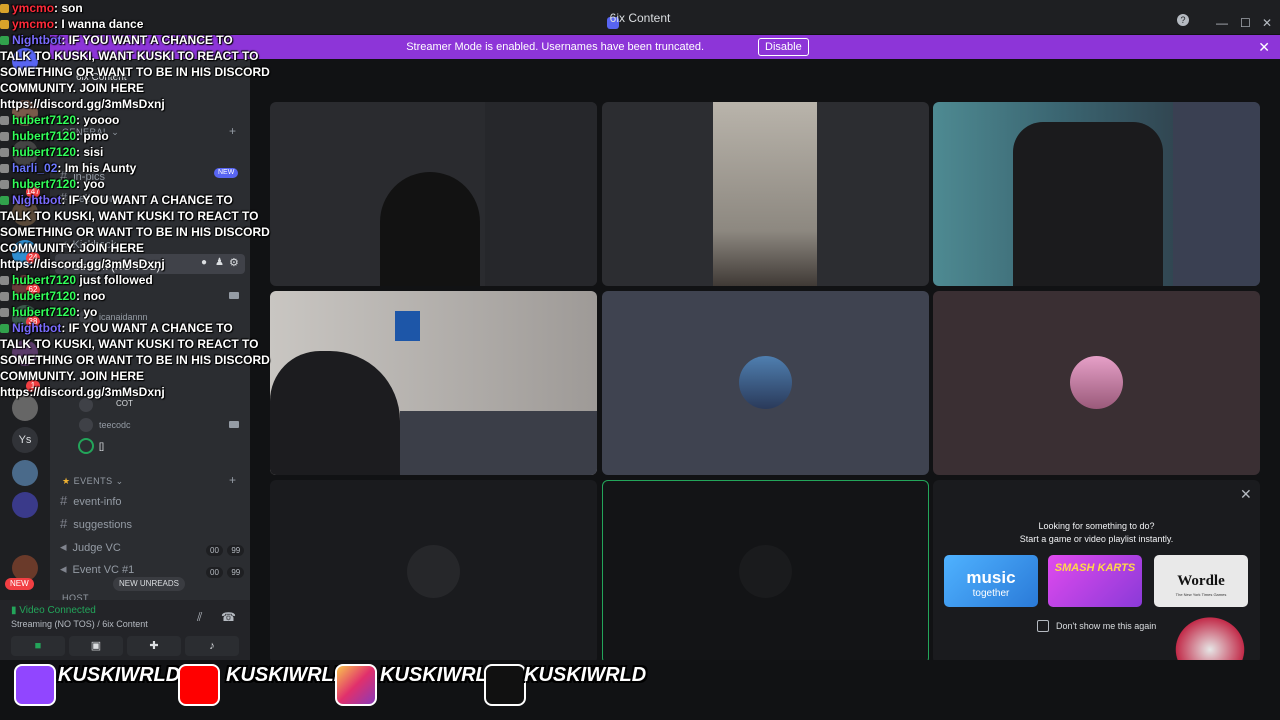  Describe the element at coordinates (93, 481) in the screenshot. I see `category-events: ★ EVENTS ⌄` at that location.